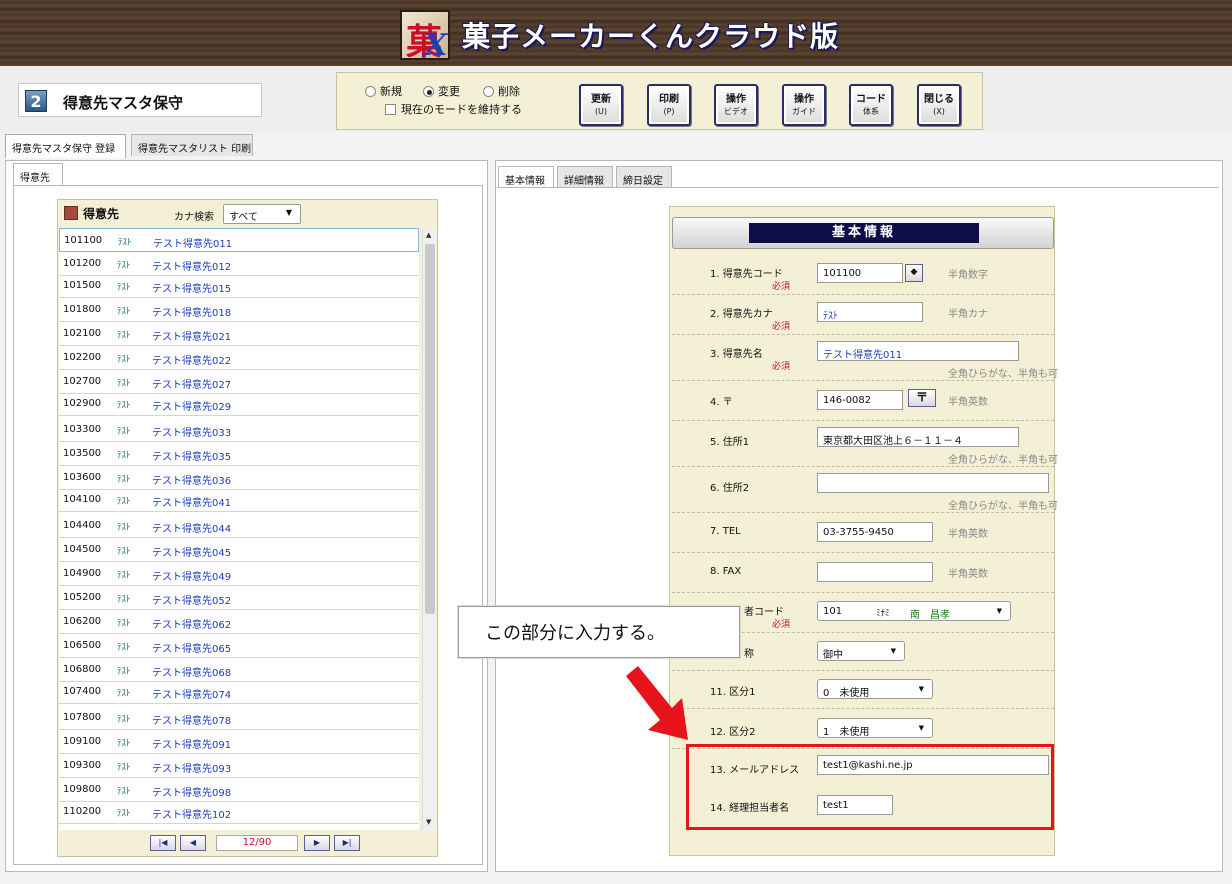  I want to click on callout-box: この部分に入力する。, so click(599, 632).